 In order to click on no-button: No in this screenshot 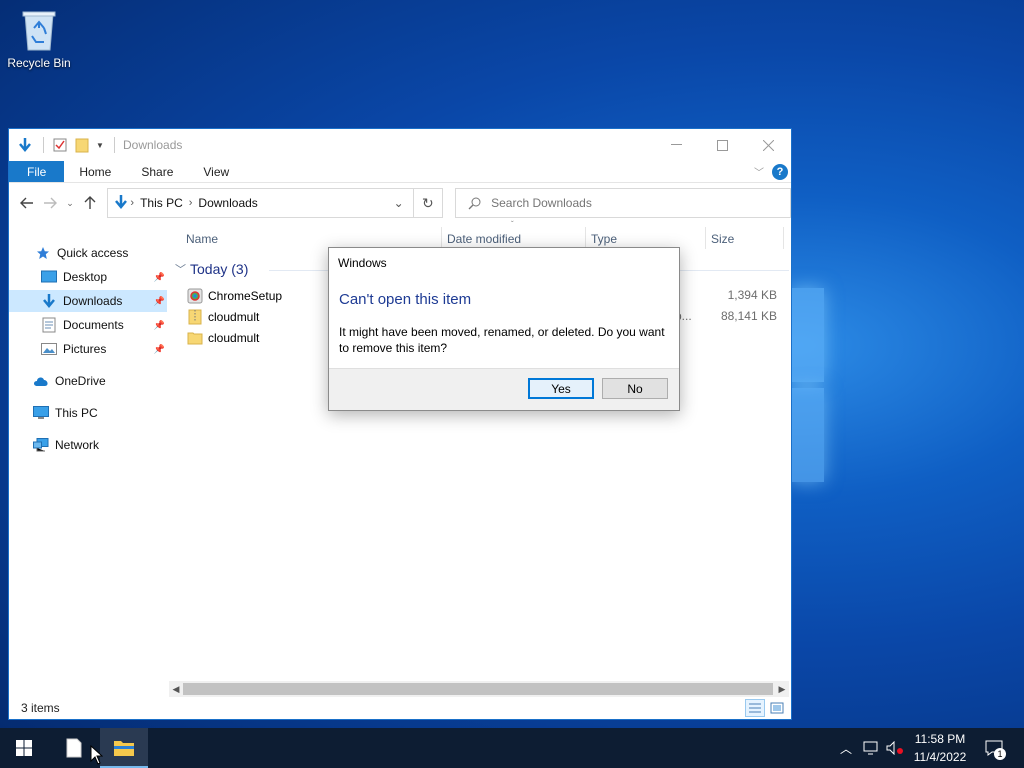, I will do `click(635, 388)`.